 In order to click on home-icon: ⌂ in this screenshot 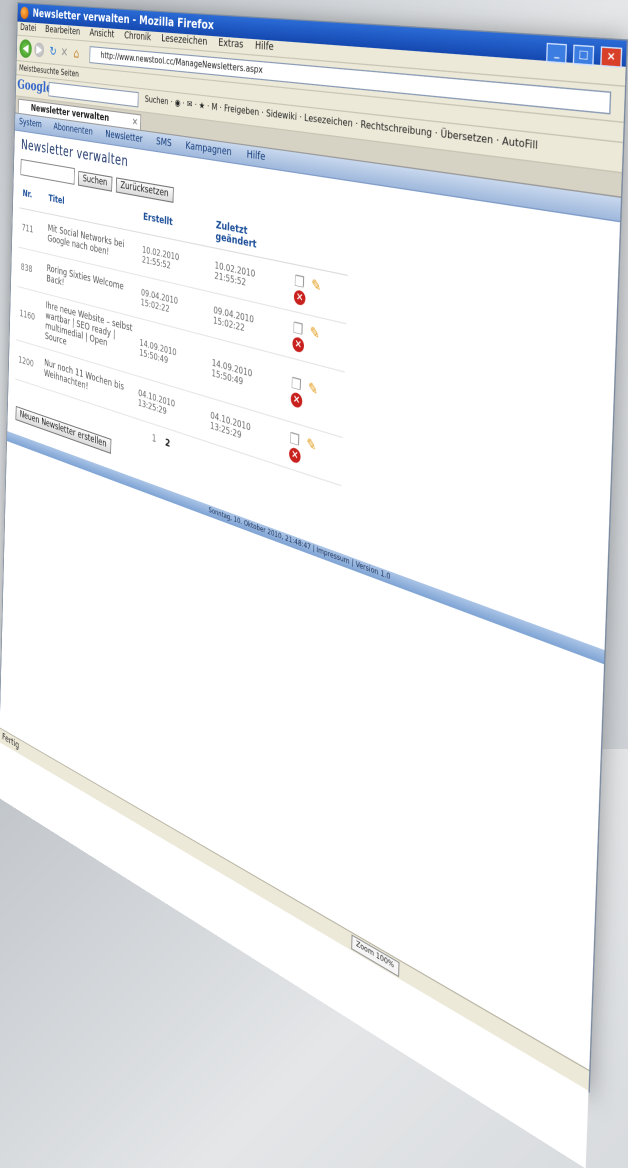, I will do `click(76, 53)`.